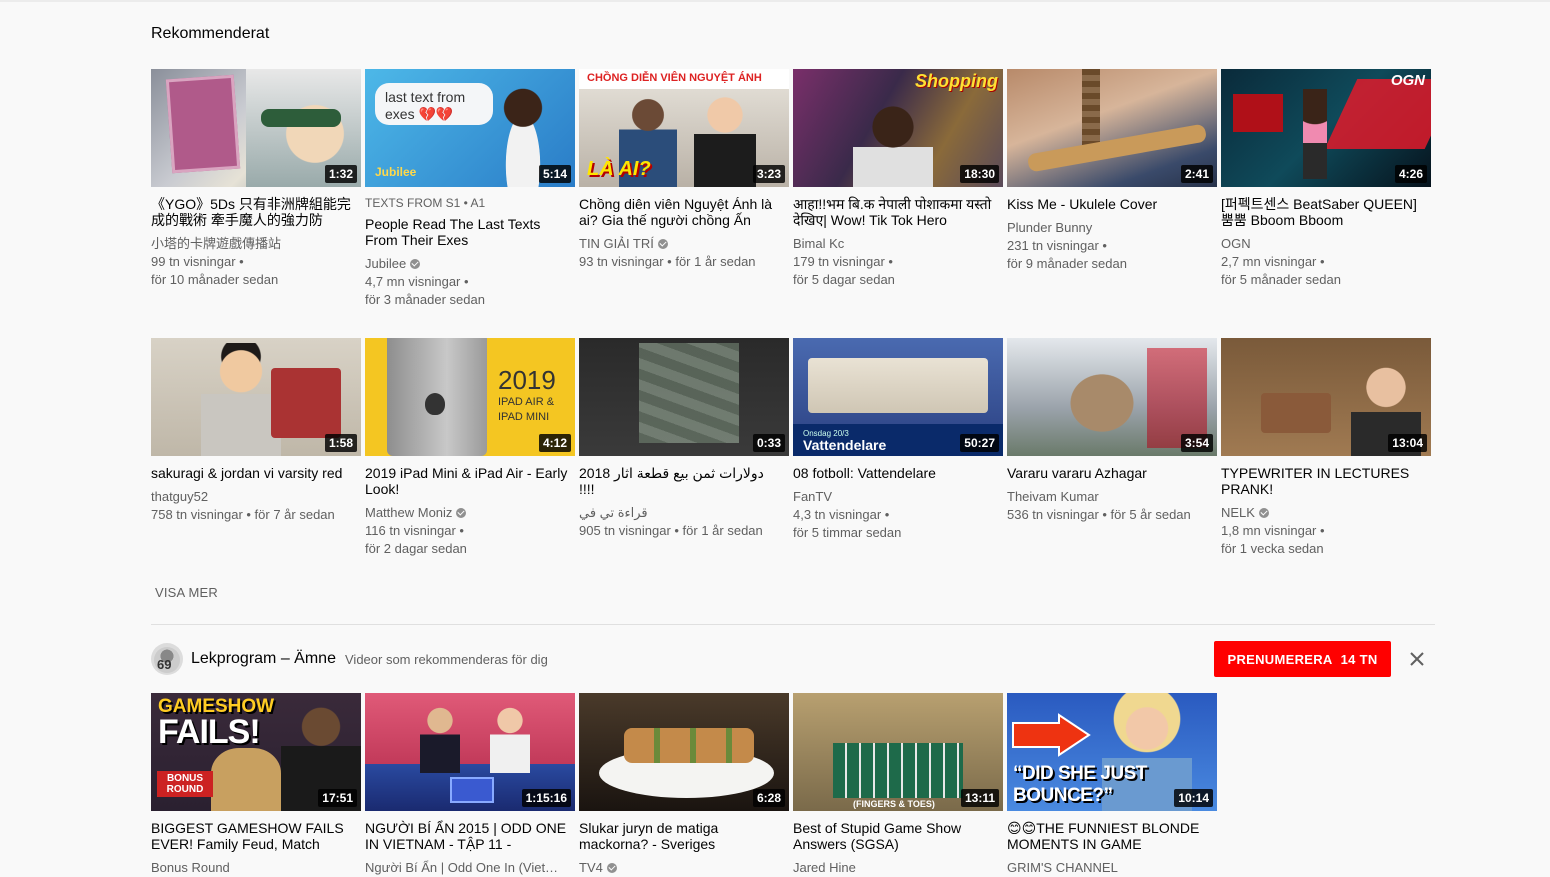 The width and height of the screenshot is (1550, 877). I want to click on channel-name: NELK, so click(1323, 513).